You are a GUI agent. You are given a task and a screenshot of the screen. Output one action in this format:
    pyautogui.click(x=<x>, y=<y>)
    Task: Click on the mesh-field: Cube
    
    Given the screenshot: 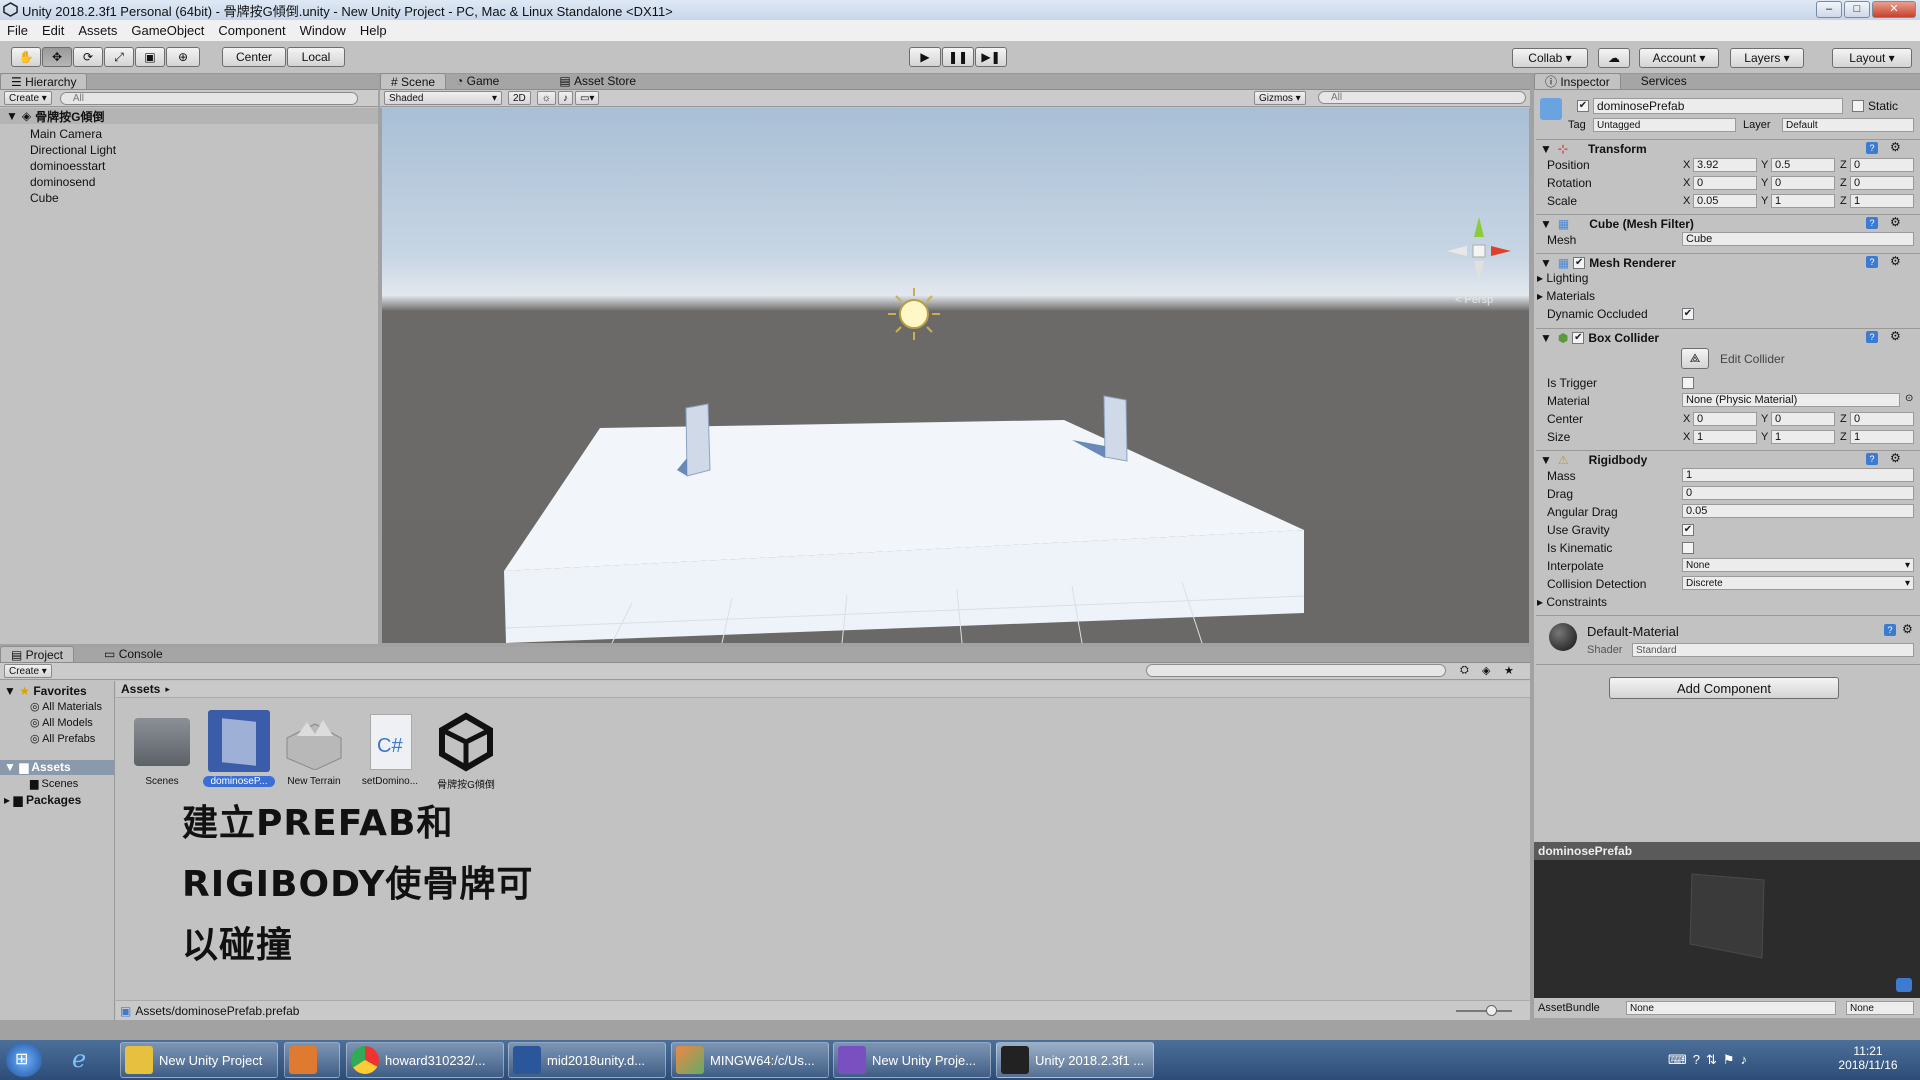 What is the action you would take?
    pyautogui.click(x=1798, y=239)
    